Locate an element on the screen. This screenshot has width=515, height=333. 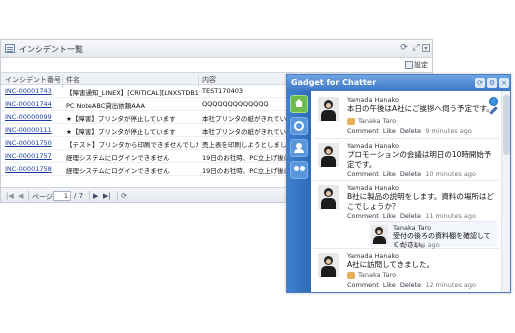
first-page-icon: |◀ is located at coordinates (10, 196).